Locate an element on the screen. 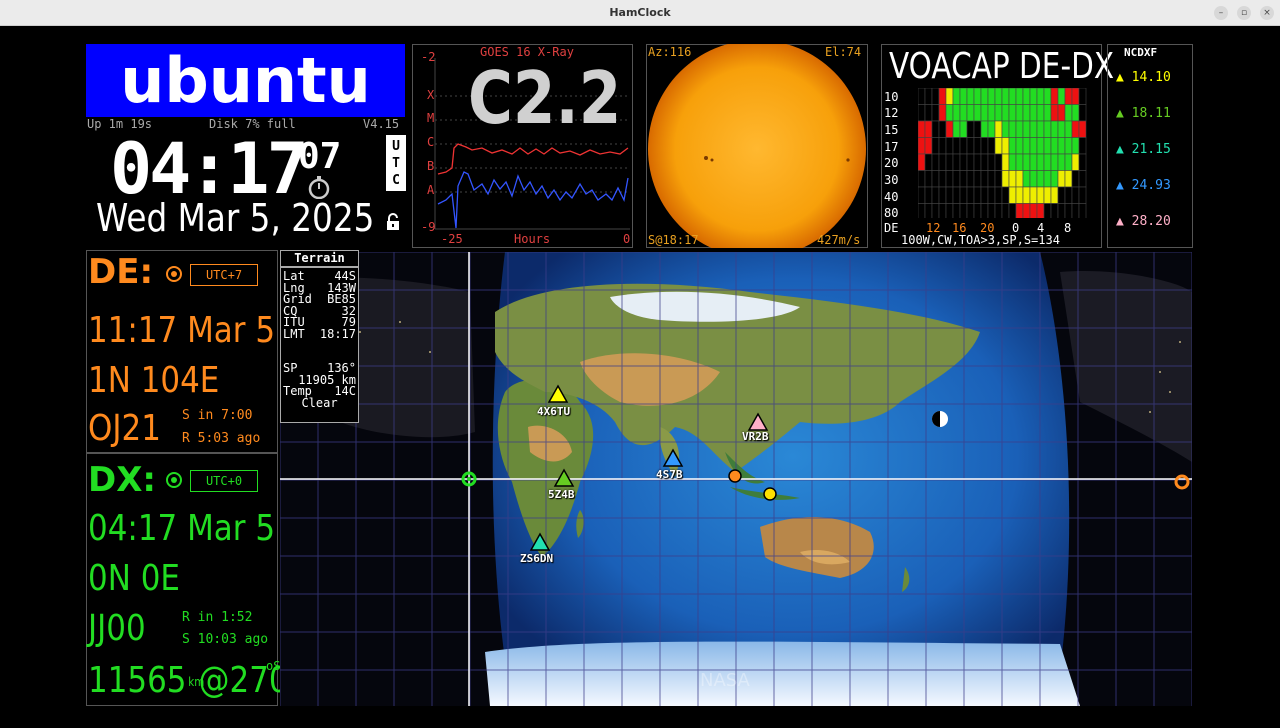 This screenshot has height=728, width=1280. de-sunrise: R 5:03 ago is located at coordinates (221, 438).